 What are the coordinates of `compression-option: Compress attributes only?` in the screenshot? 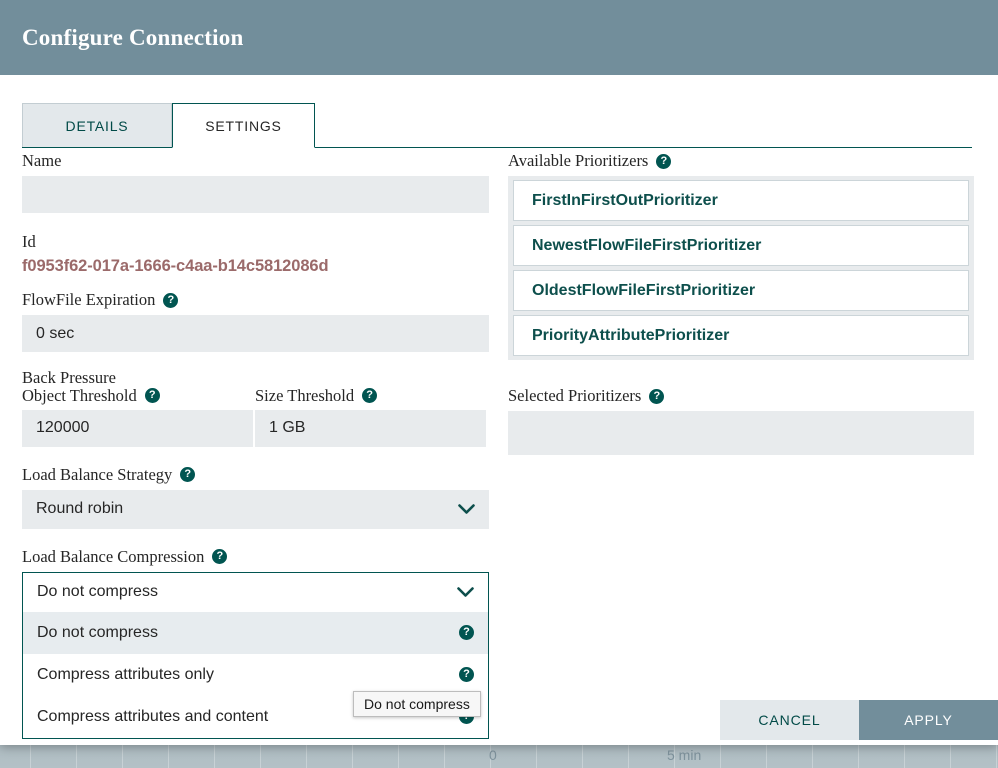 It's located at (255, 675).